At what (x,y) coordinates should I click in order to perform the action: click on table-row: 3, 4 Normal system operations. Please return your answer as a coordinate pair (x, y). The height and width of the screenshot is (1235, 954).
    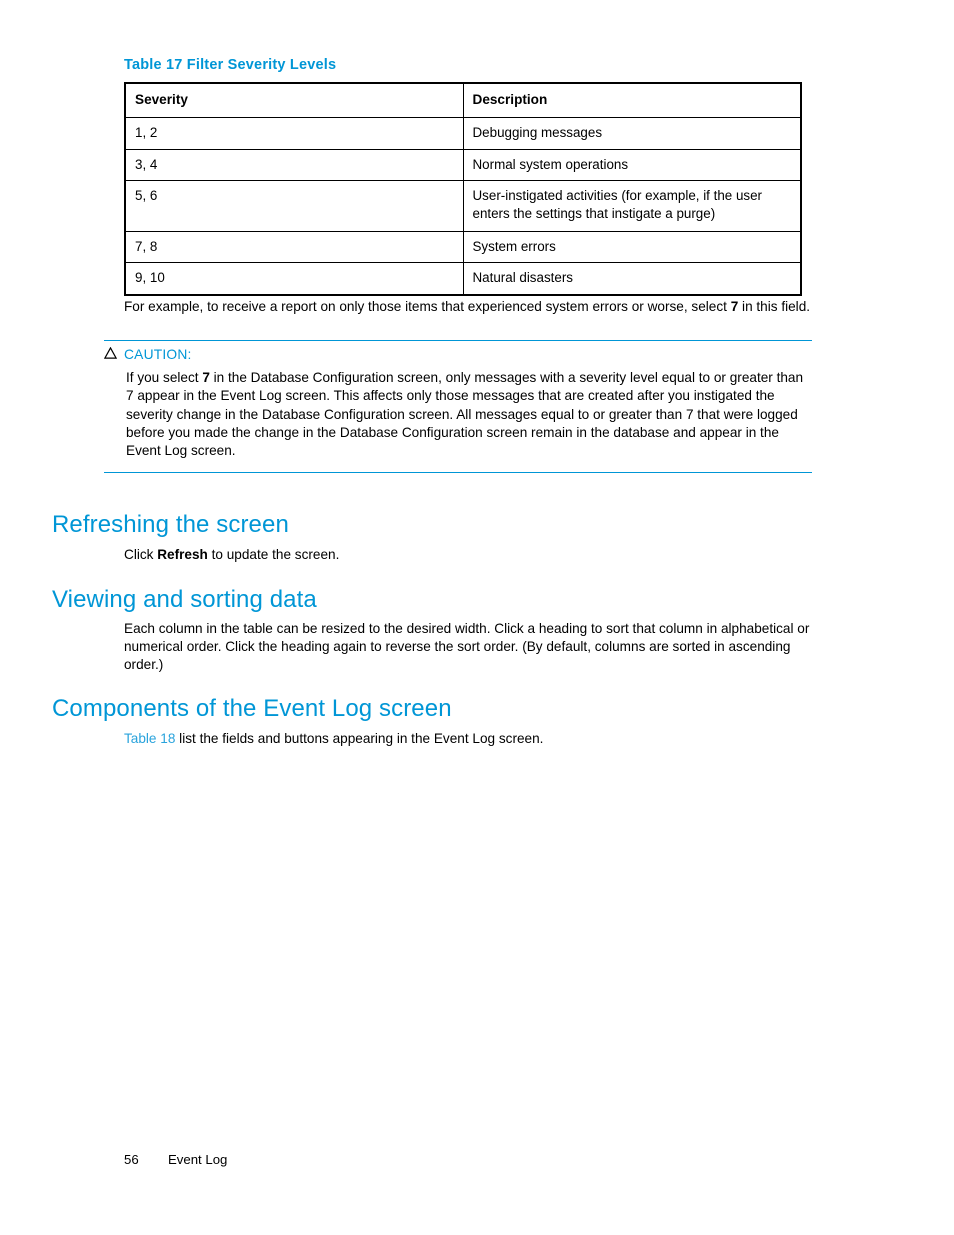
    Looking at the image, I should click on (463, 165).